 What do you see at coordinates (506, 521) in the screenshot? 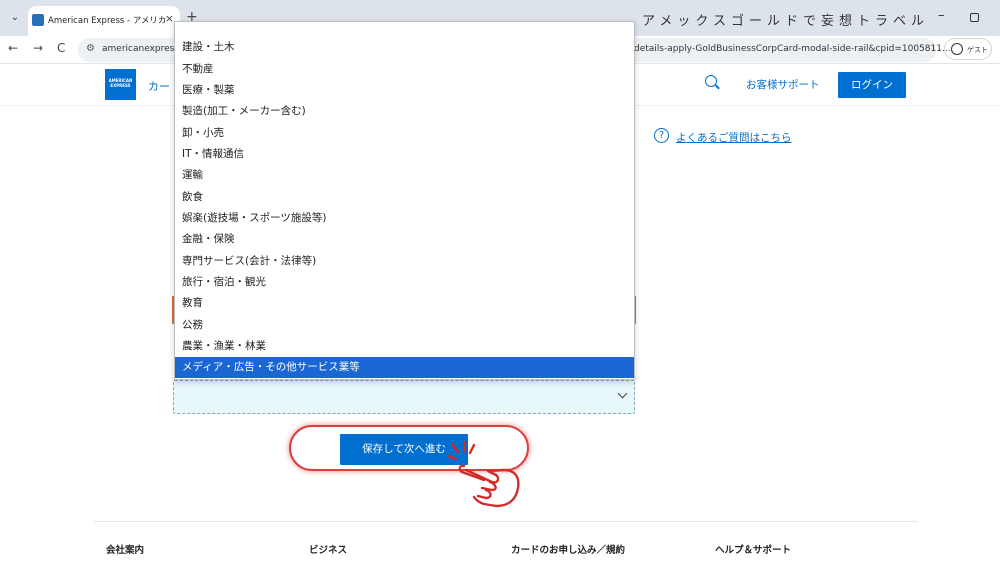
I see `footer-divider` at bounding box center [506, 521].